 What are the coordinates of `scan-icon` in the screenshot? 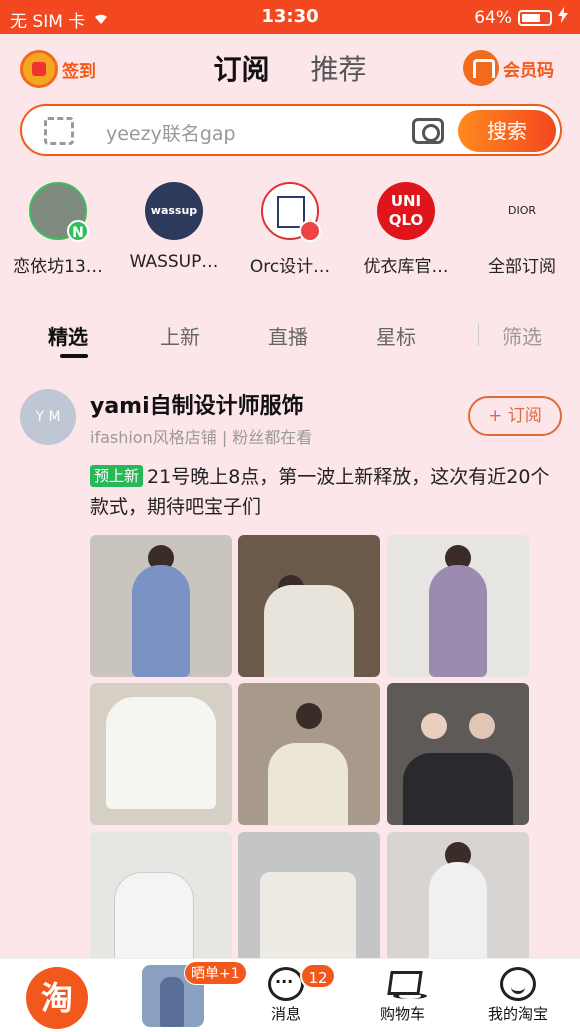 It's located at (59, 131).